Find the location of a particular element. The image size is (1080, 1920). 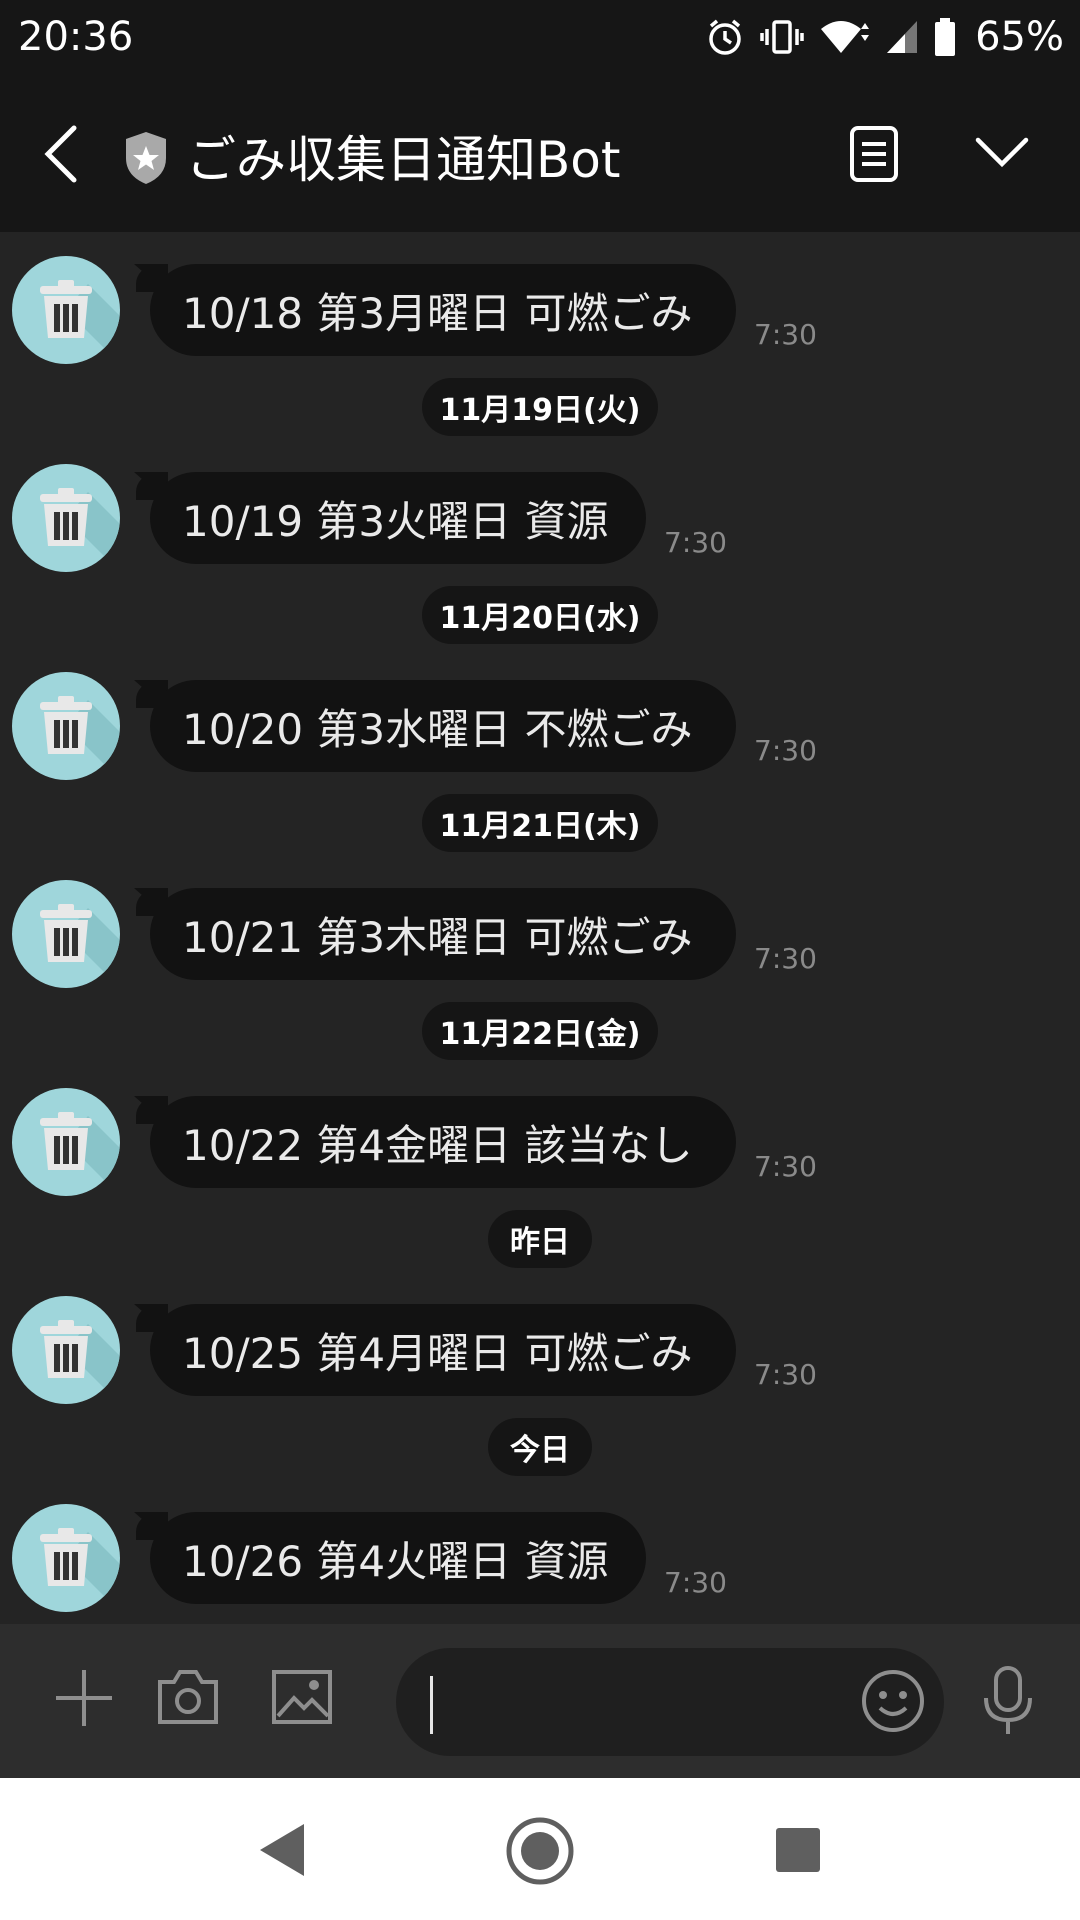

message-row: 10/20 第3水曜日 不燃ごみ 7:30 is located at coordinates (540, 727).